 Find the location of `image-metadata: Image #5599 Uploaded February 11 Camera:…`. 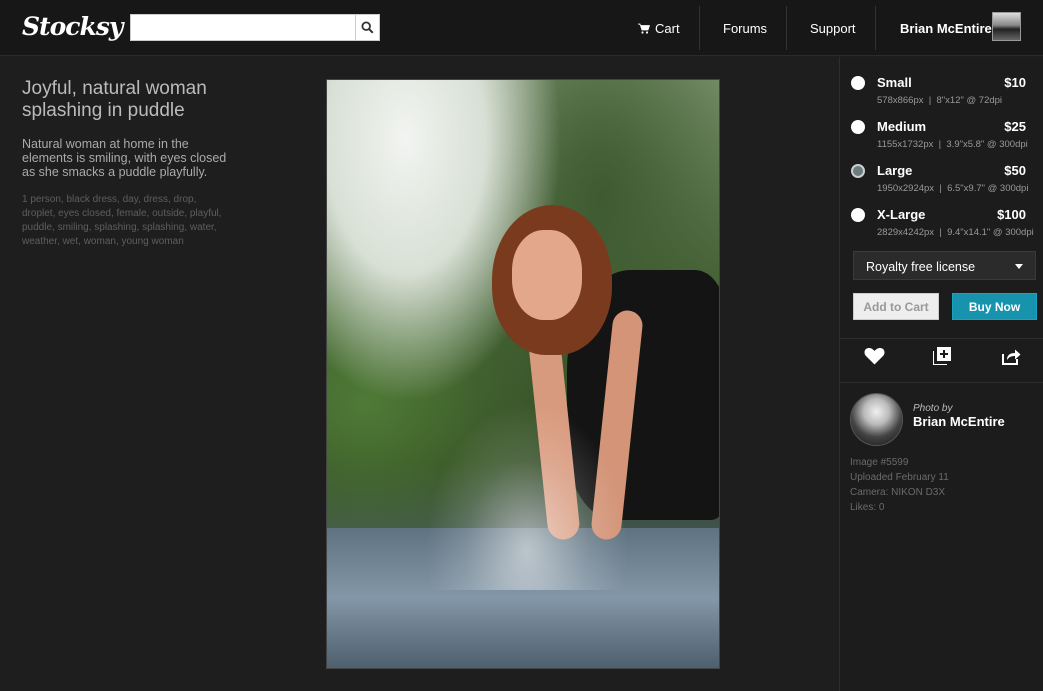

image-metadata: Image #5599 Uploaded February 11 Camera:… is located at coordinates (899, 485).